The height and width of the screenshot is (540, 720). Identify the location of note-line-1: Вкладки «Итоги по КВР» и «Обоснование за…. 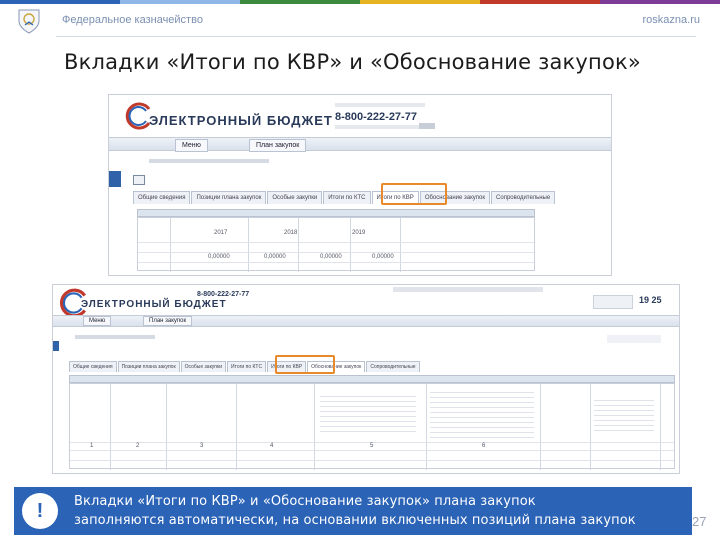
(305, 501).